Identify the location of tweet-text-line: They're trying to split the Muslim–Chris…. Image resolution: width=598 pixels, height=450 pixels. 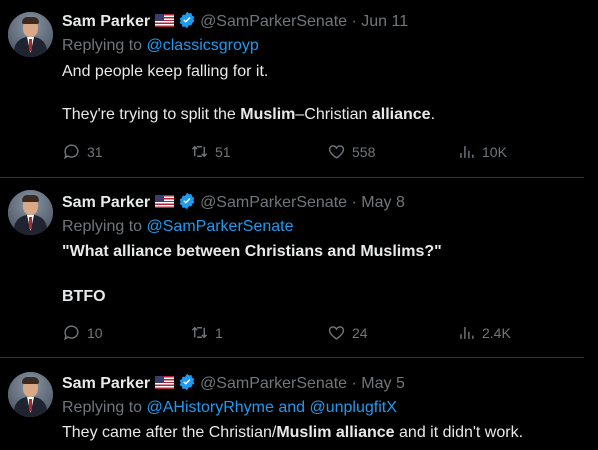
(248, 115).